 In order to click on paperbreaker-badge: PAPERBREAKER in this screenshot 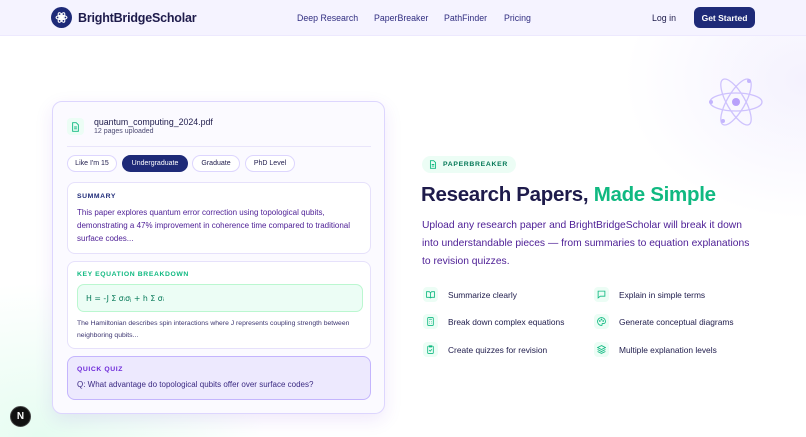, I will do `click(469, 164)`.